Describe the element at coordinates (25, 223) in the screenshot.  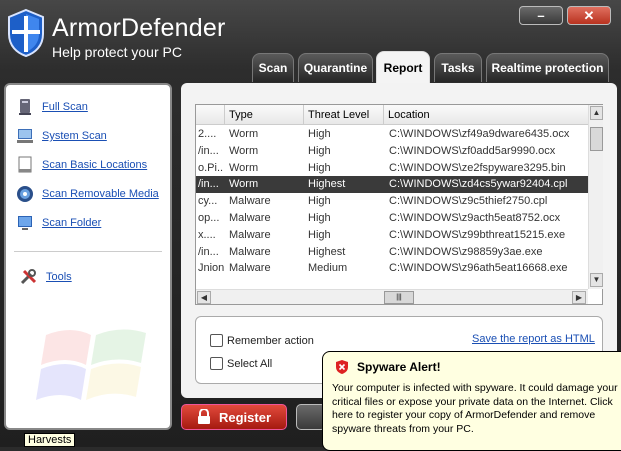
I see `monitor-icon` at that location.